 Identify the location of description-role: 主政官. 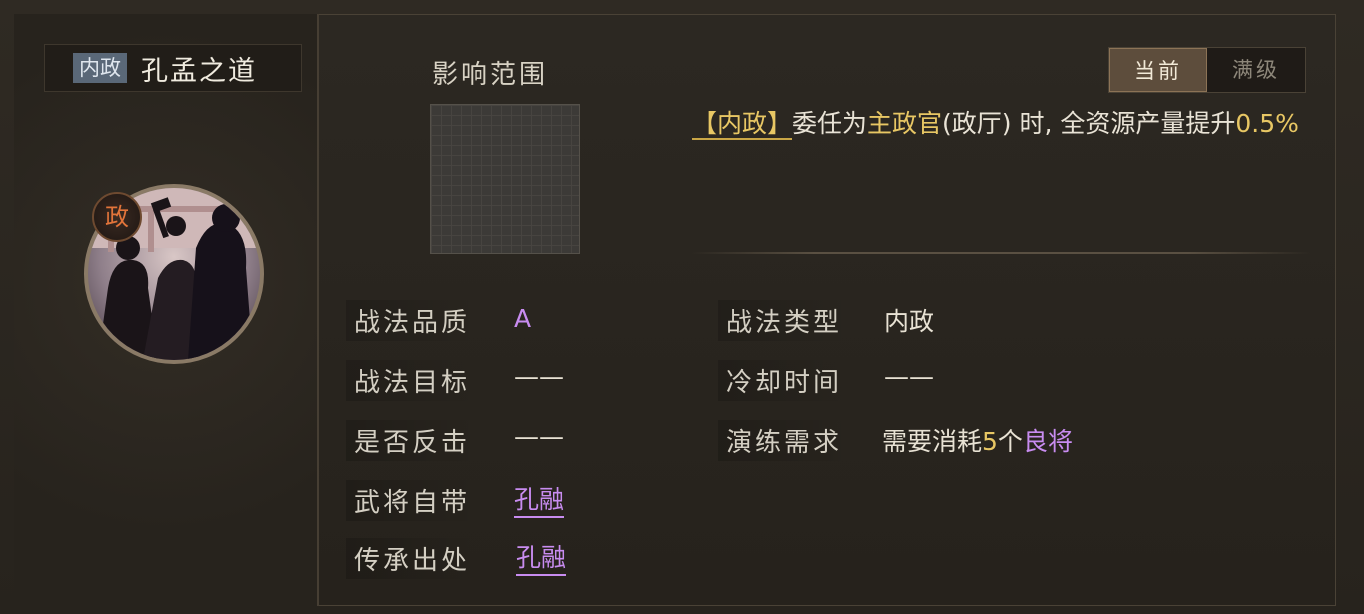
(905, 123).